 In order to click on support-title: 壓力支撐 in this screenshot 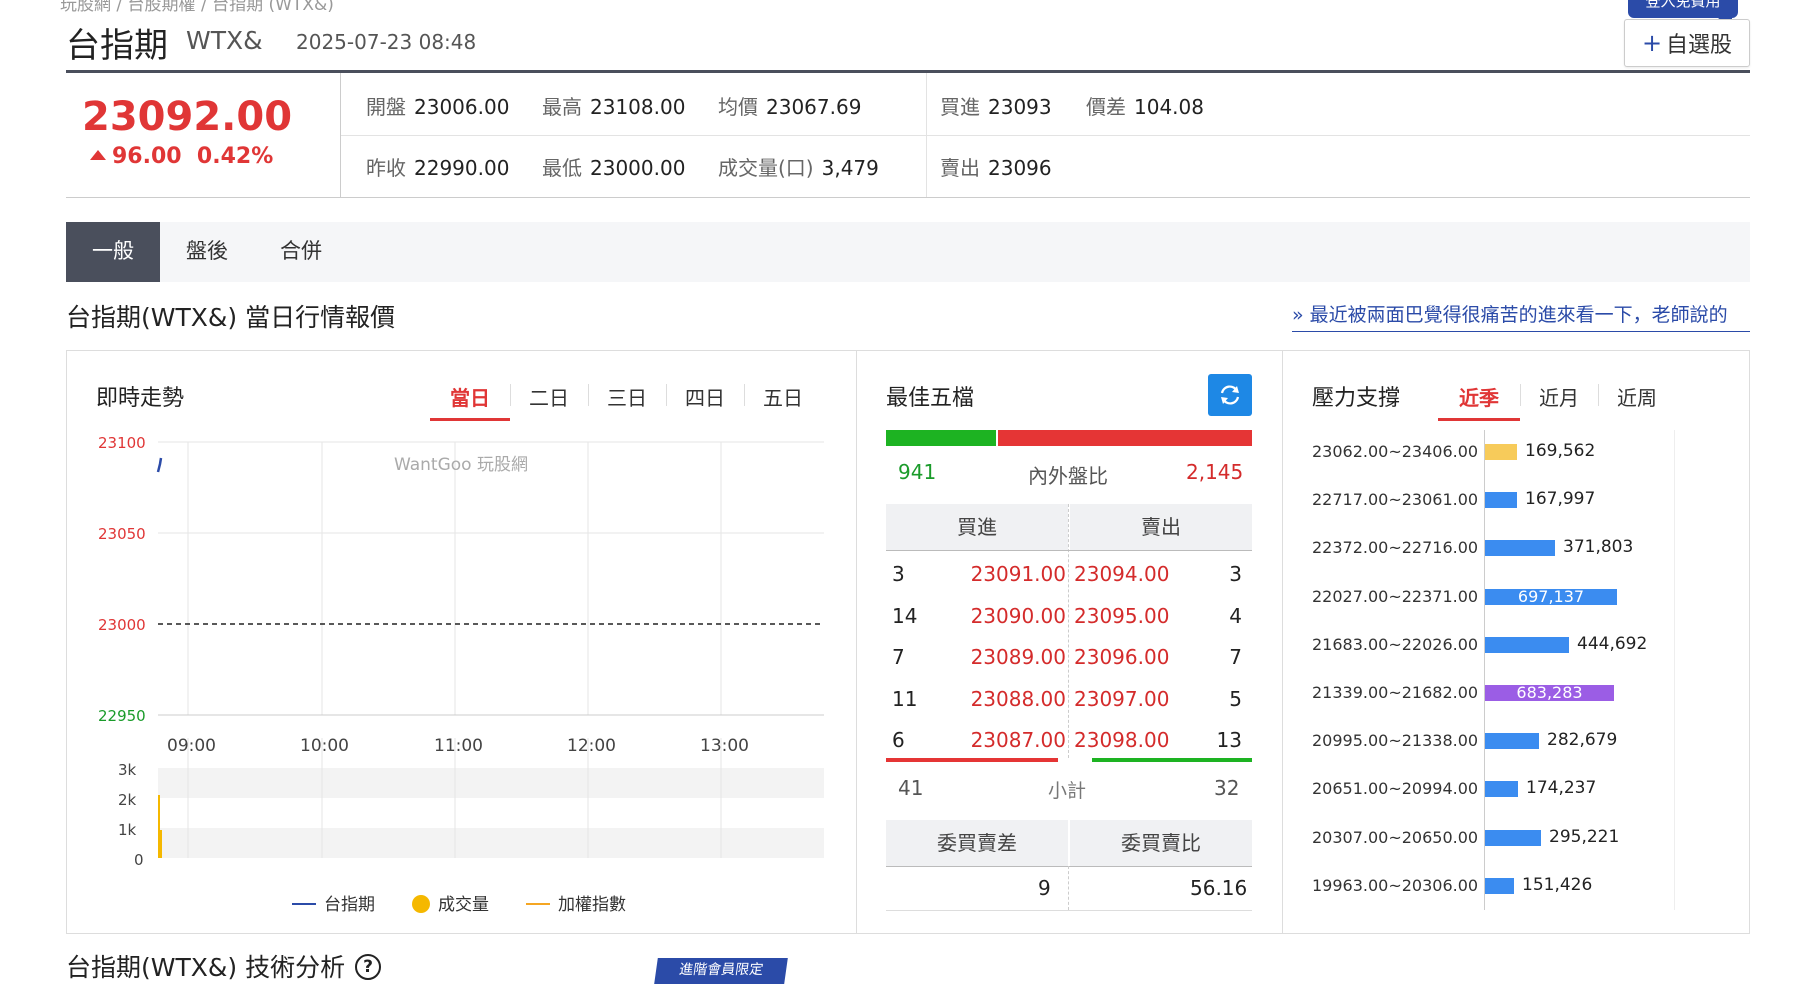, I will do `click(1356, 398)`.